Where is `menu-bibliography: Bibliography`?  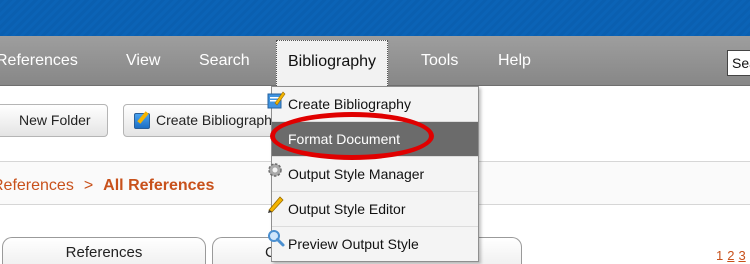 menu-bibliography: Bibliography is located at coordinates (332, 63).